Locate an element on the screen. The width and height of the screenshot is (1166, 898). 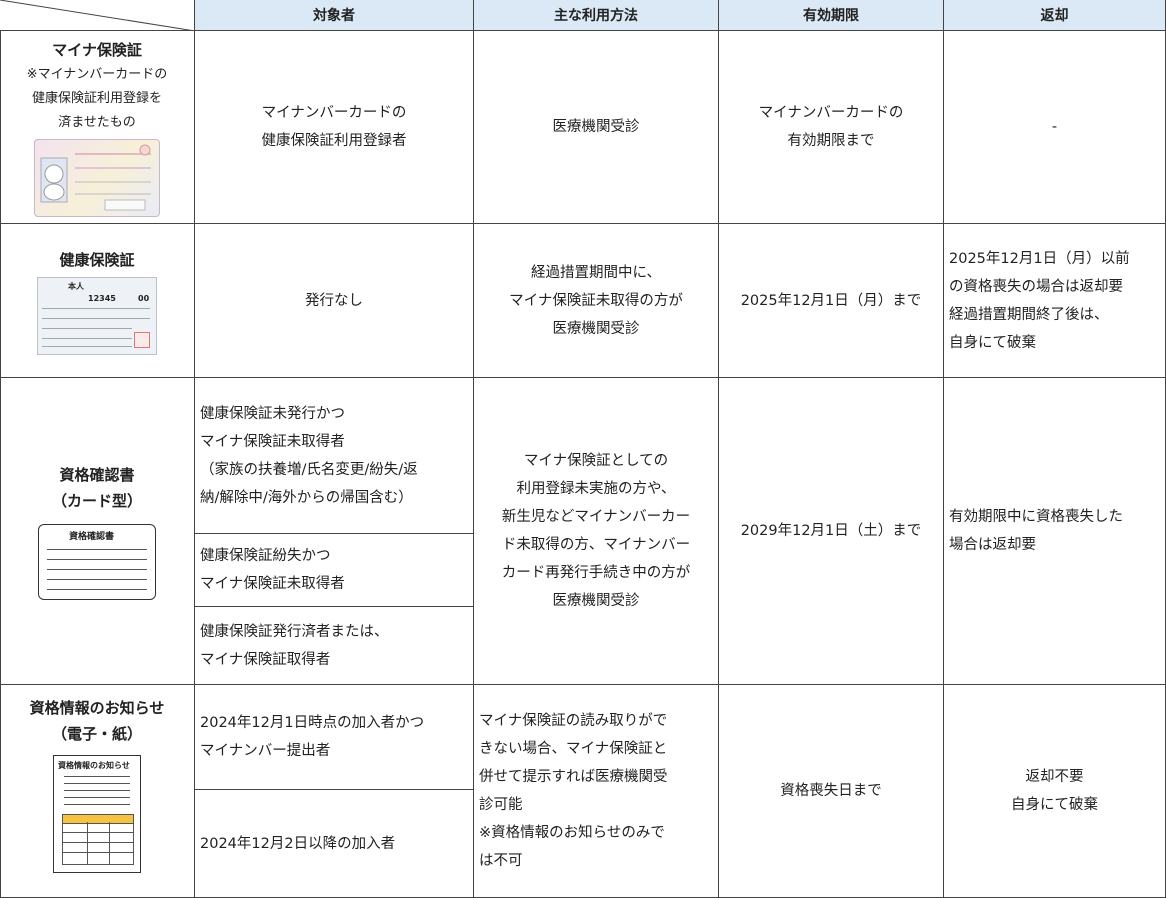
header-target: 対象者 is located at coordinates (334, 15).